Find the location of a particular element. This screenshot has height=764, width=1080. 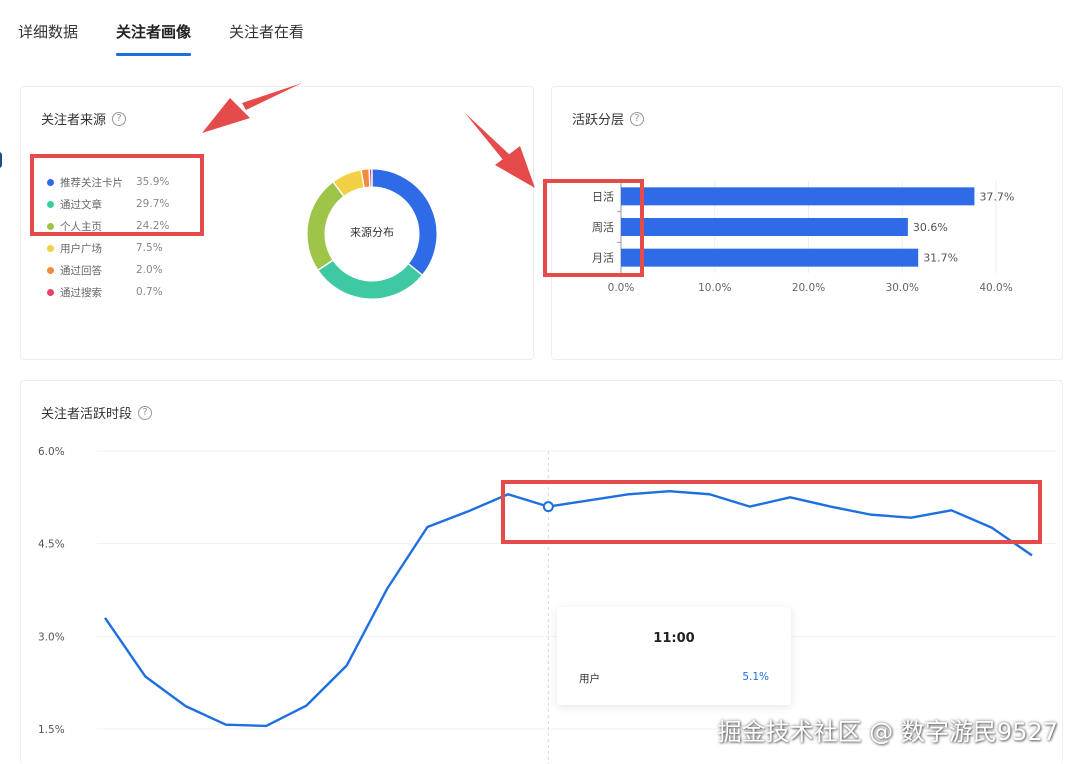

tooltip-series-label: 用户 is located at coordinates (589, 679).